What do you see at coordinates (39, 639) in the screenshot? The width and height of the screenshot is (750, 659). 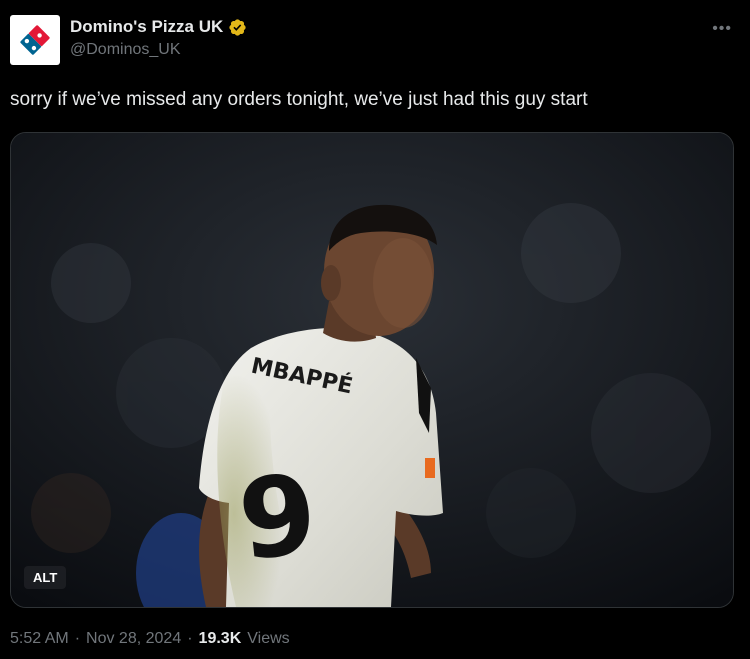 I see `tweet-time: 5:52 AM` at bounding box center [39, 639].